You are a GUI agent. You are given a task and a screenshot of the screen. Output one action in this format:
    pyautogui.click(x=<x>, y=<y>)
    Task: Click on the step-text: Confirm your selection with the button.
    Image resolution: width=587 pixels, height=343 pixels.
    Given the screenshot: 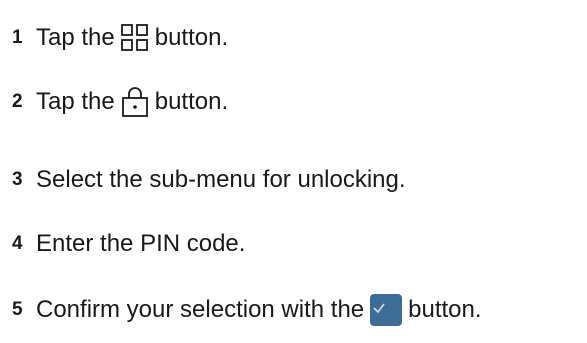 What is the action you would take?
    pyautogui.click(x=259, y=310)
    